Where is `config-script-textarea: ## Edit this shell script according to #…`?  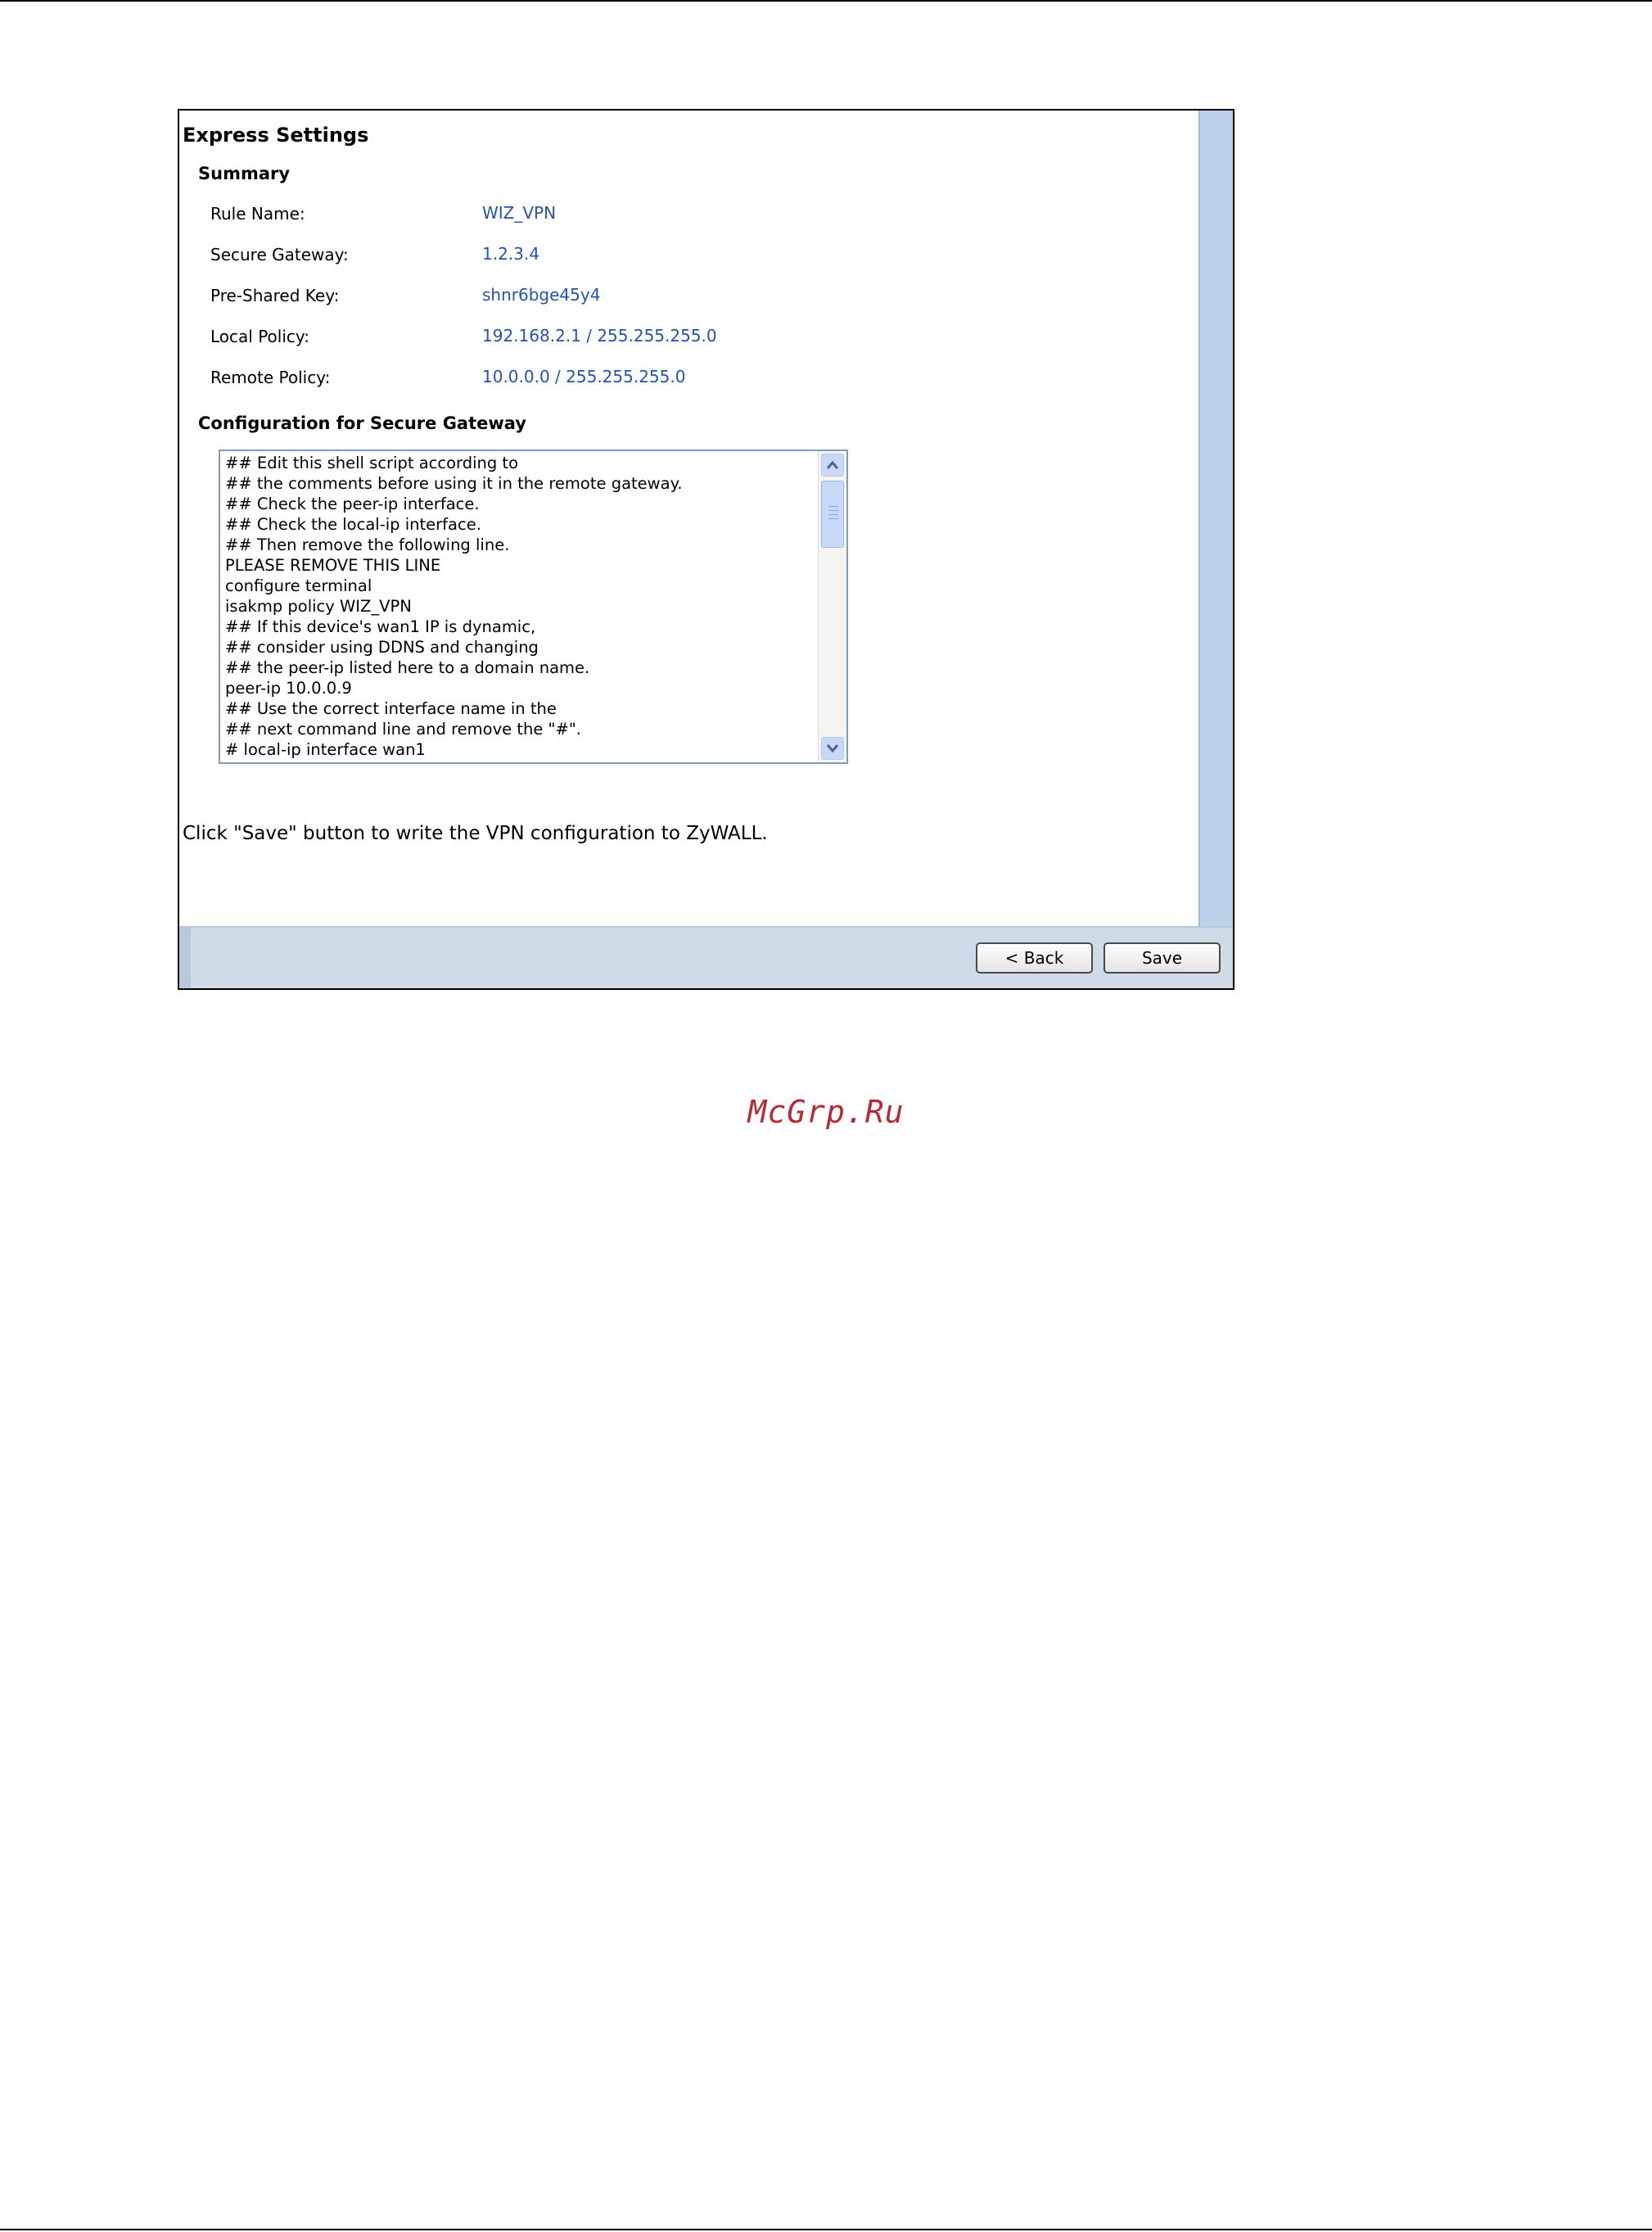
config-script-textarea: ## Edit this shell script according to #… is located at coordinates (533, 607).